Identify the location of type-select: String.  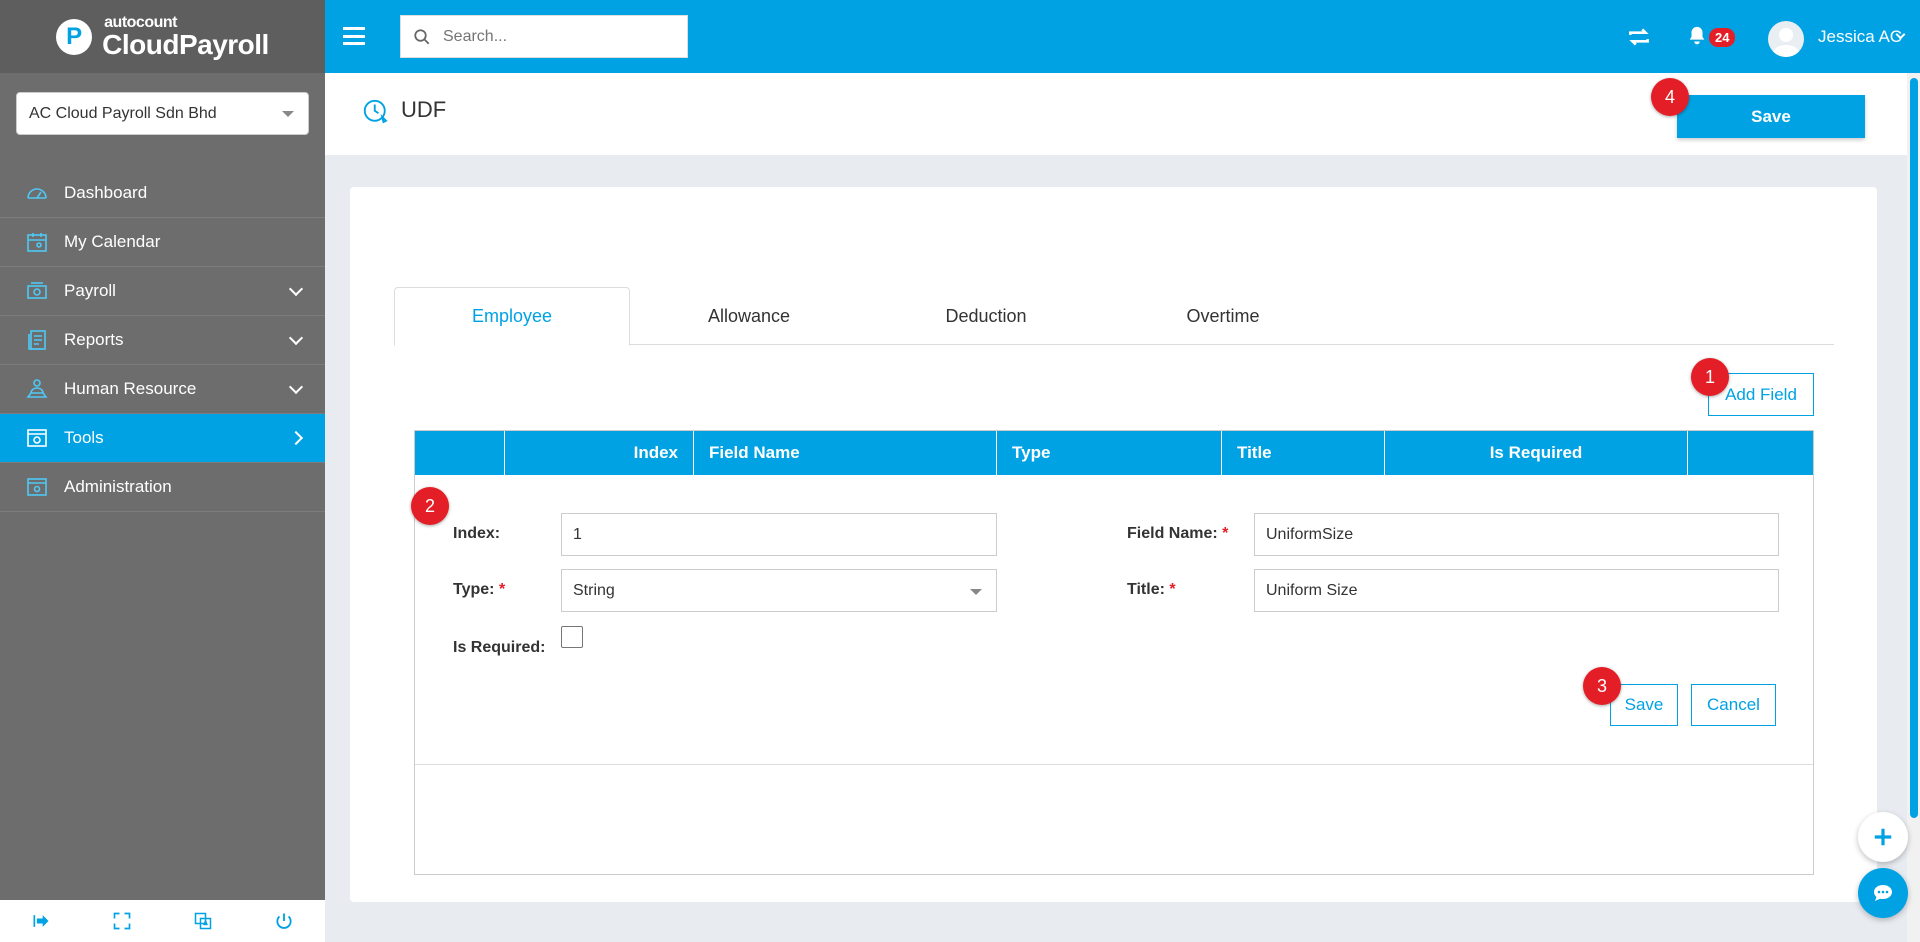
(779, 590).